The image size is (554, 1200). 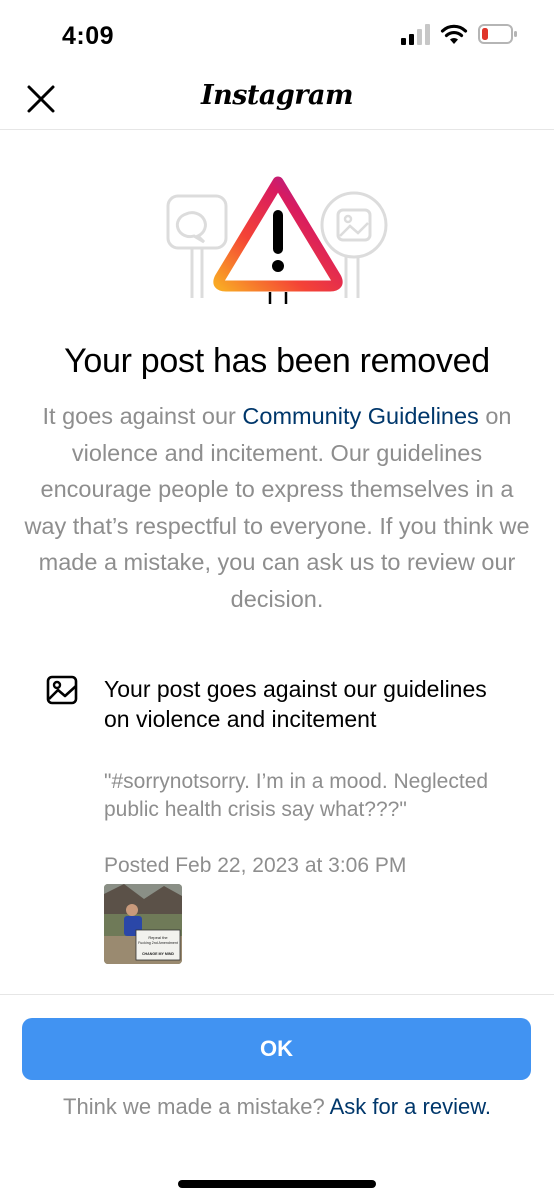 What do you see at coordinates (277, 361) in the screenshot?
I see `removal-headline: Your post has been removed` at bounding box center [277, 361].